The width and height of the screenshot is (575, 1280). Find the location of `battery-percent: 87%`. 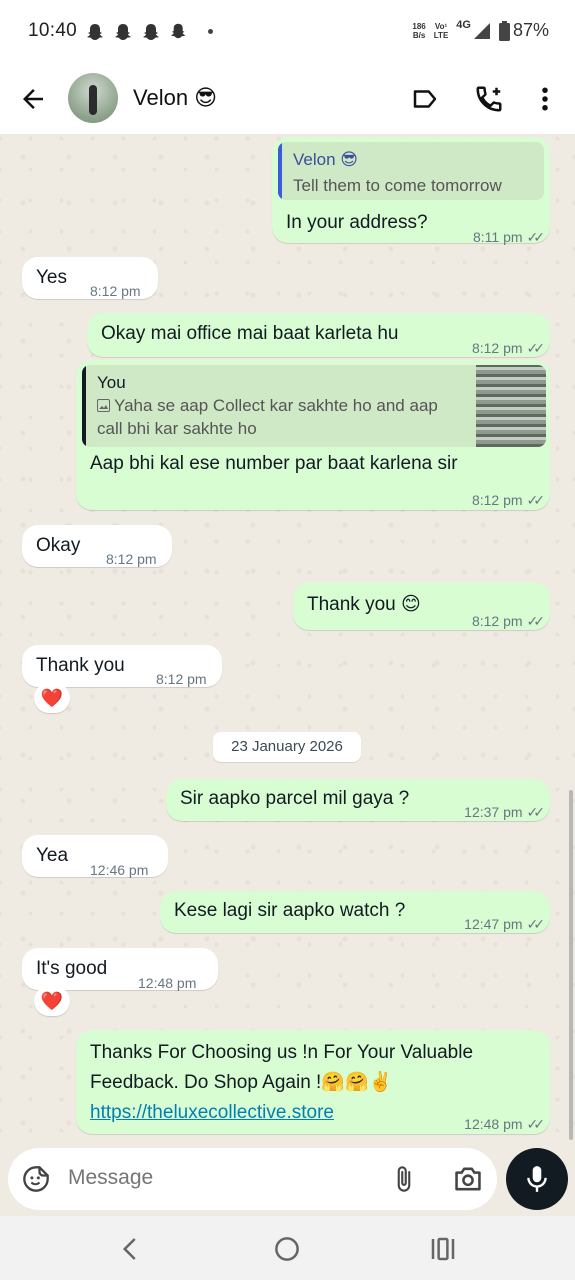

battery-percent: 87% is located at coordinates (530, 30).